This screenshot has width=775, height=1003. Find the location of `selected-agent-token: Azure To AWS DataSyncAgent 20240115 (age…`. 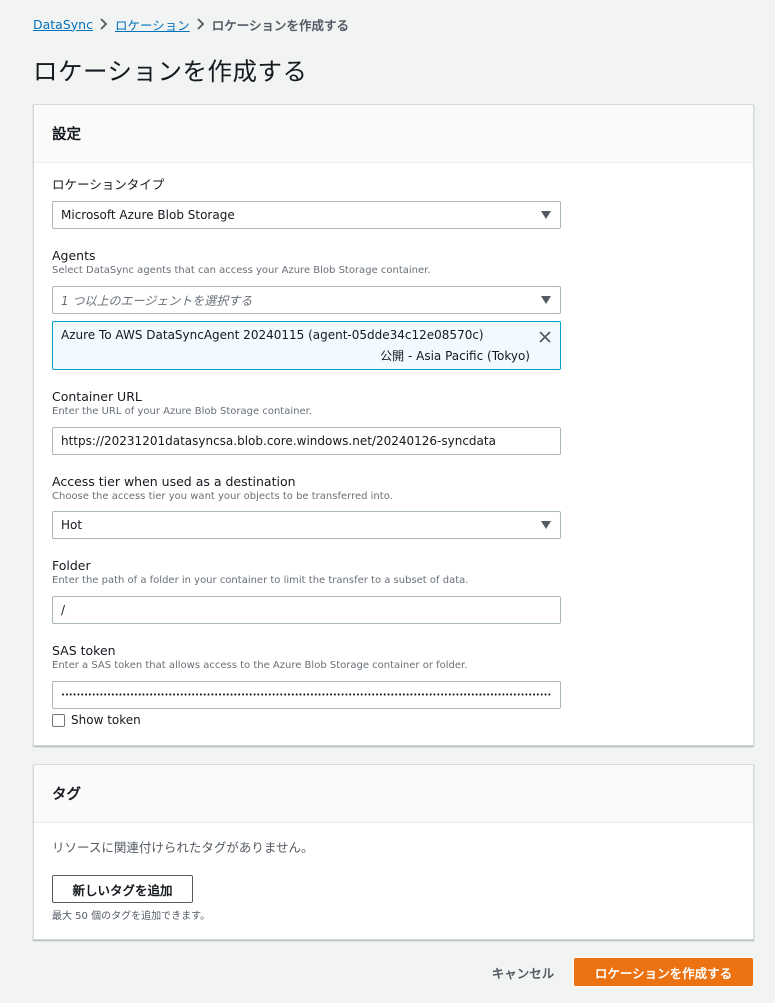

selected-agent-token: Azure To AWS DataSyncAgent 20240115 (age… is located at coordinates (306, 345).